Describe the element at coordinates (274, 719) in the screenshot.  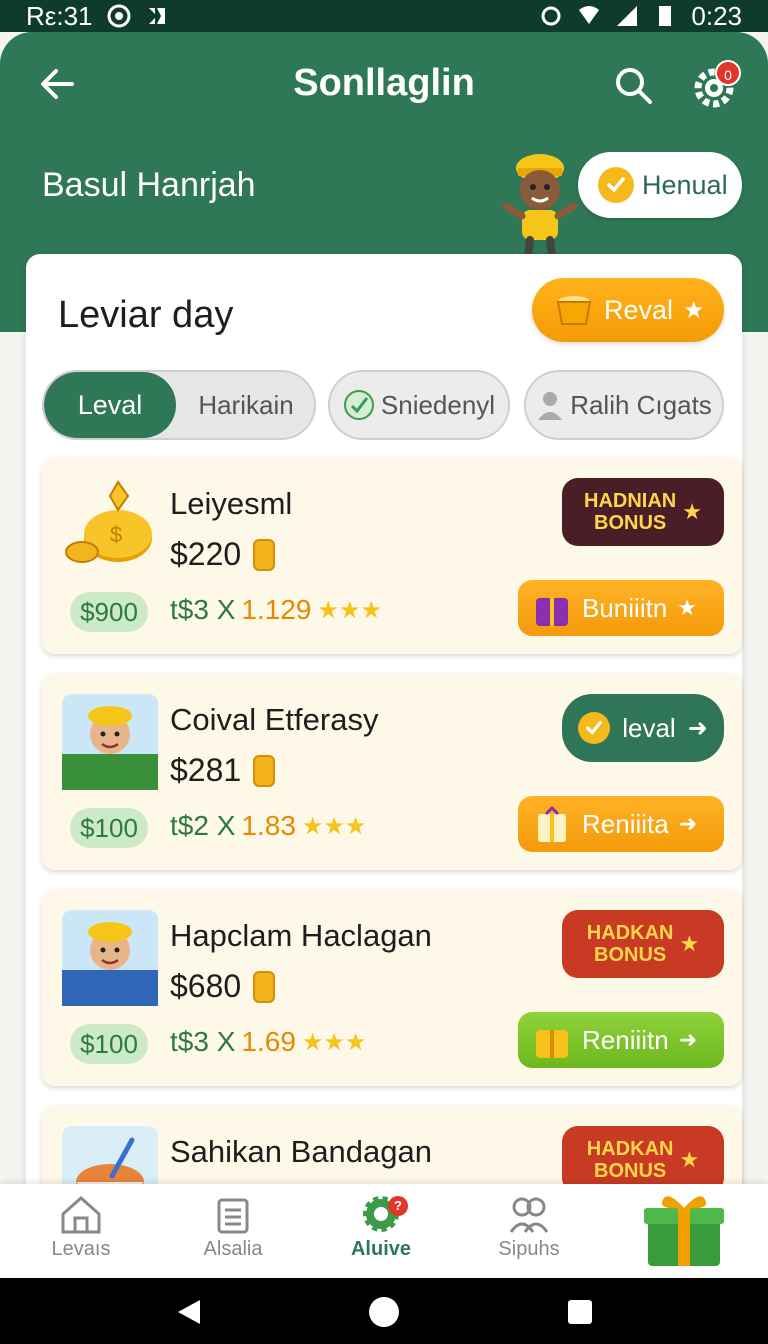
I see `item-name: Coival Etferasy` at that location.